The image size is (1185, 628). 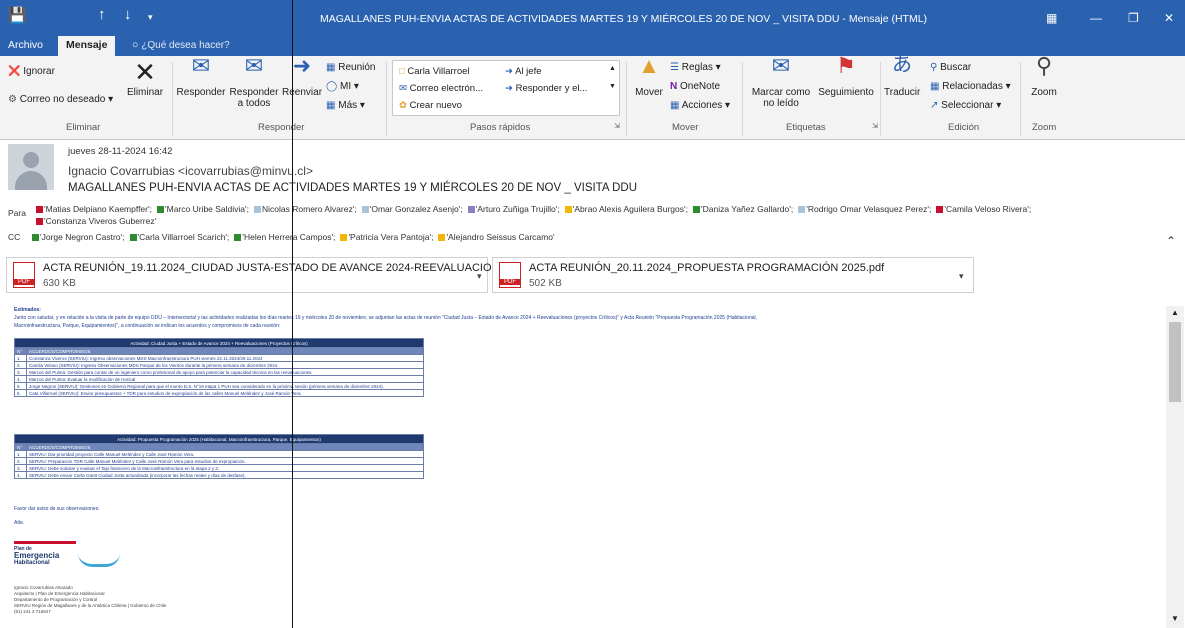 I want to click on row-number: 2., so click(x=20, y=461).